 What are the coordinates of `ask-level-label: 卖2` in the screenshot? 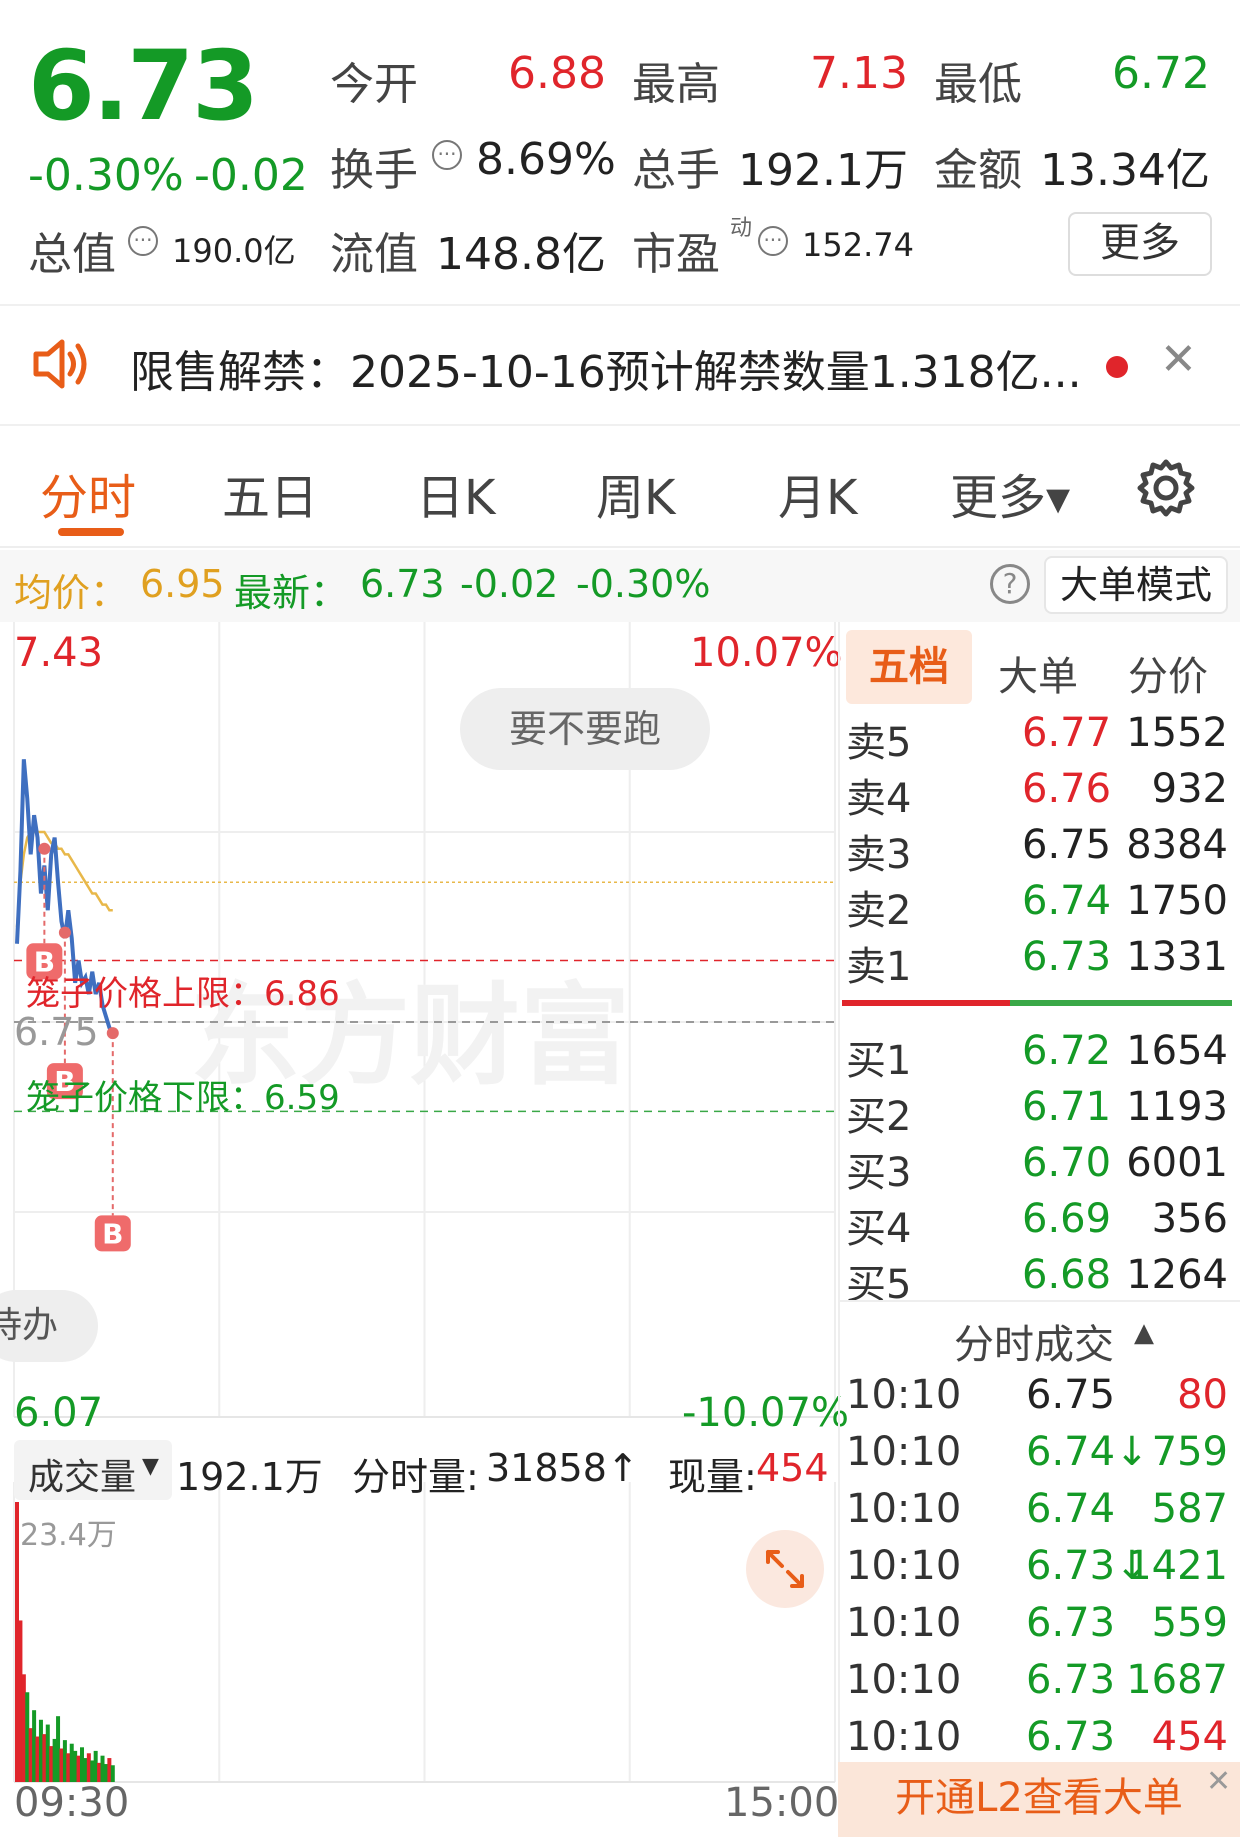 It's located at (879, 911).